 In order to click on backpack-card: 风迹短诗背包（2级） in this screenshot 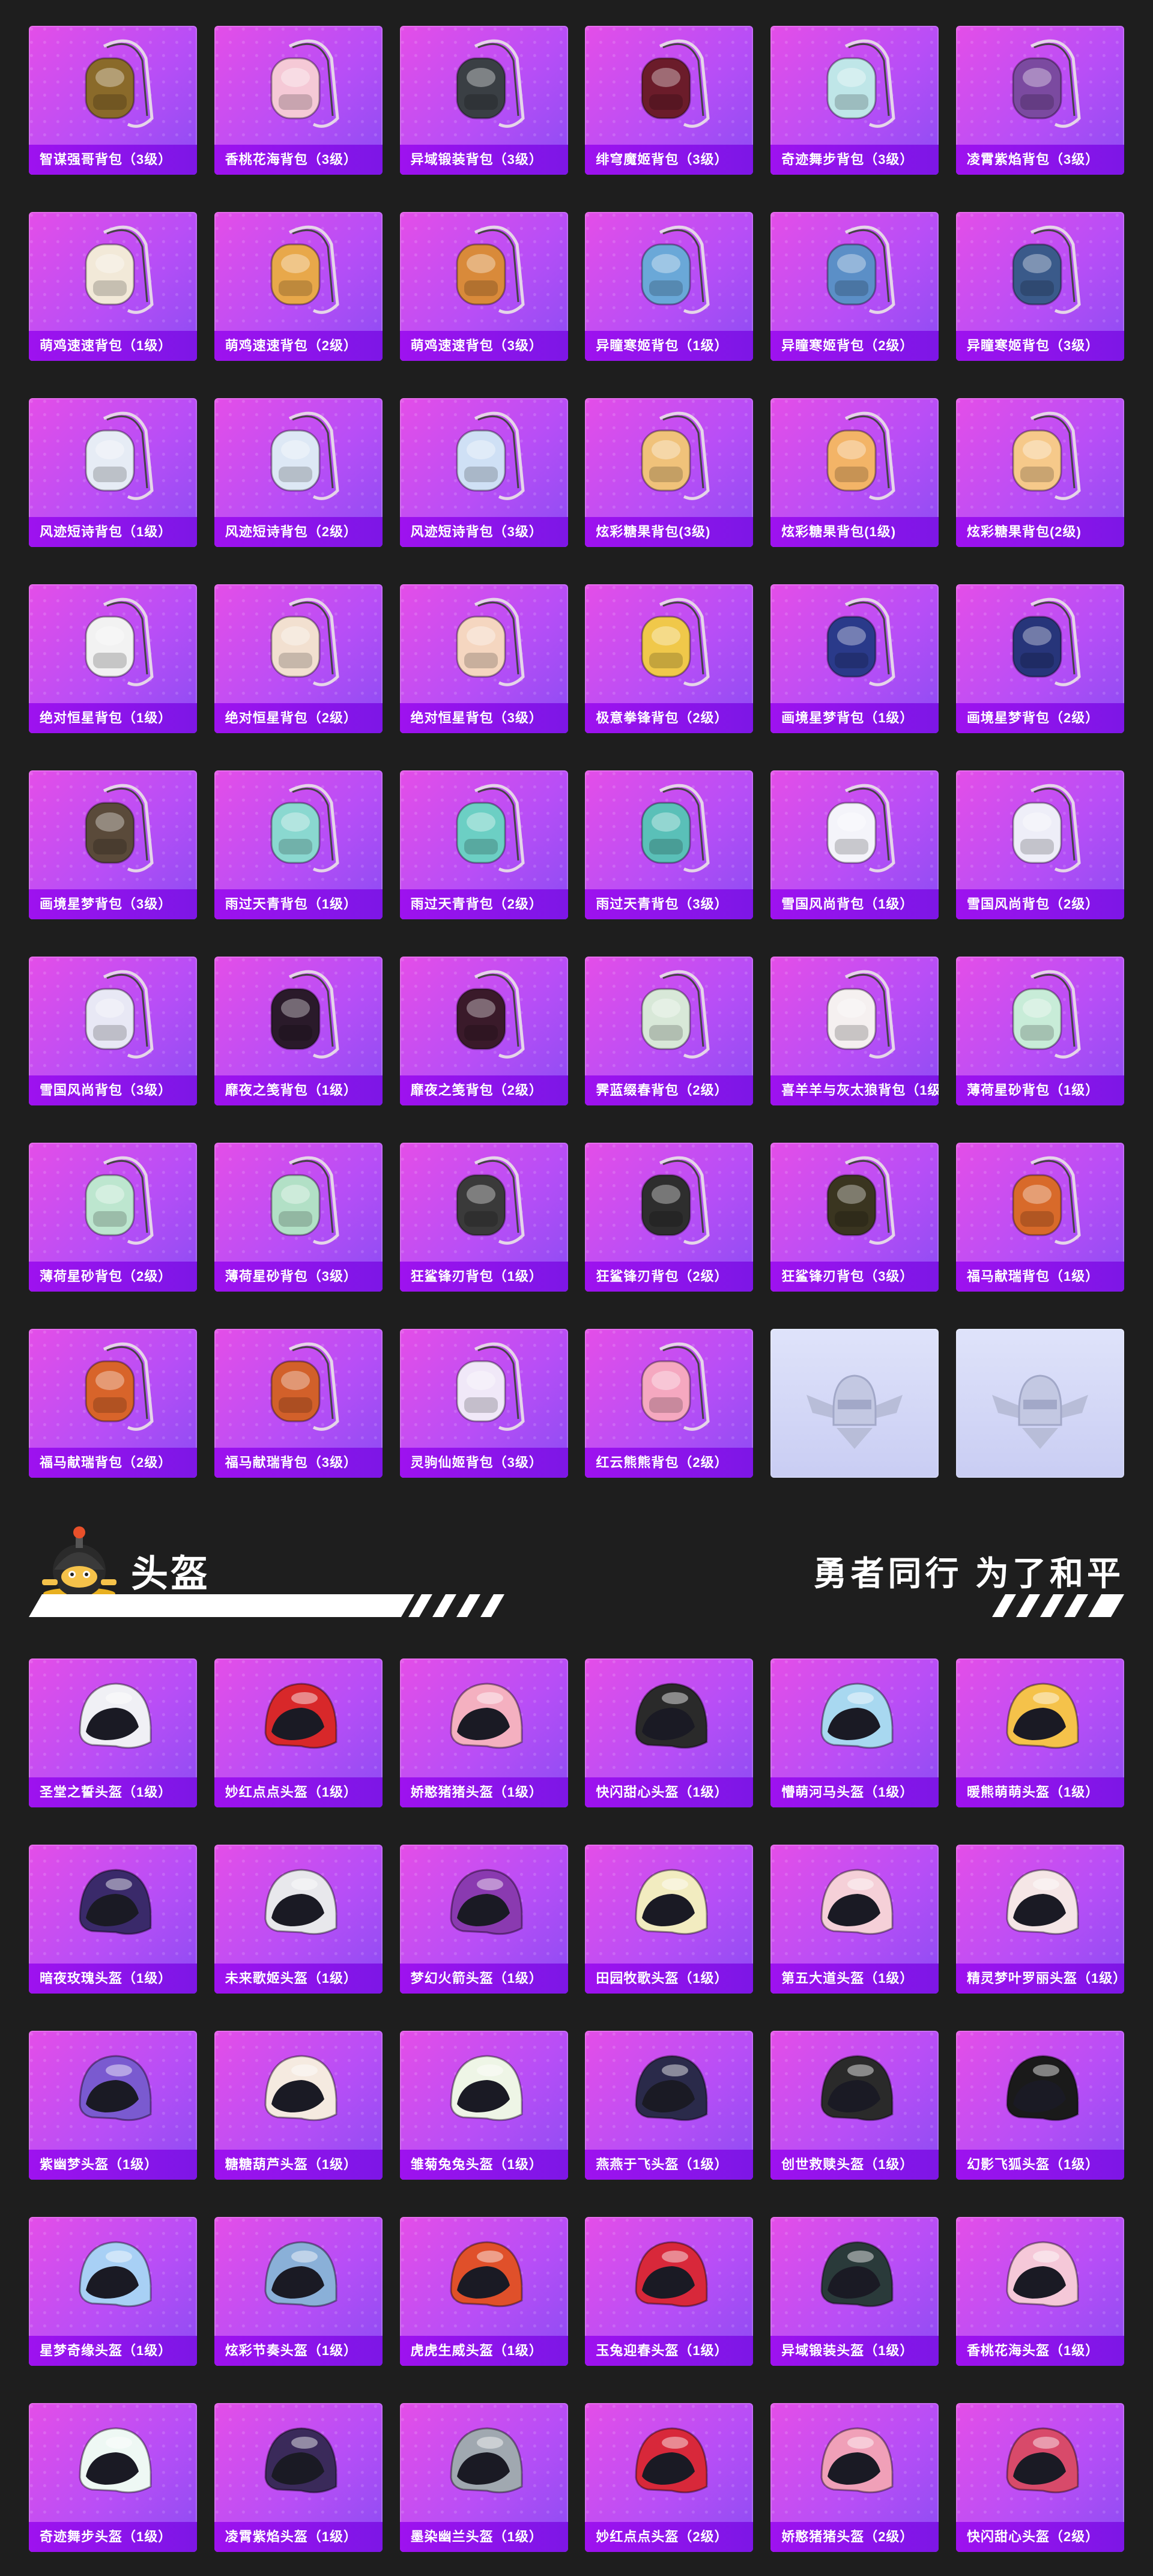, I will do `click(298, 472)`.